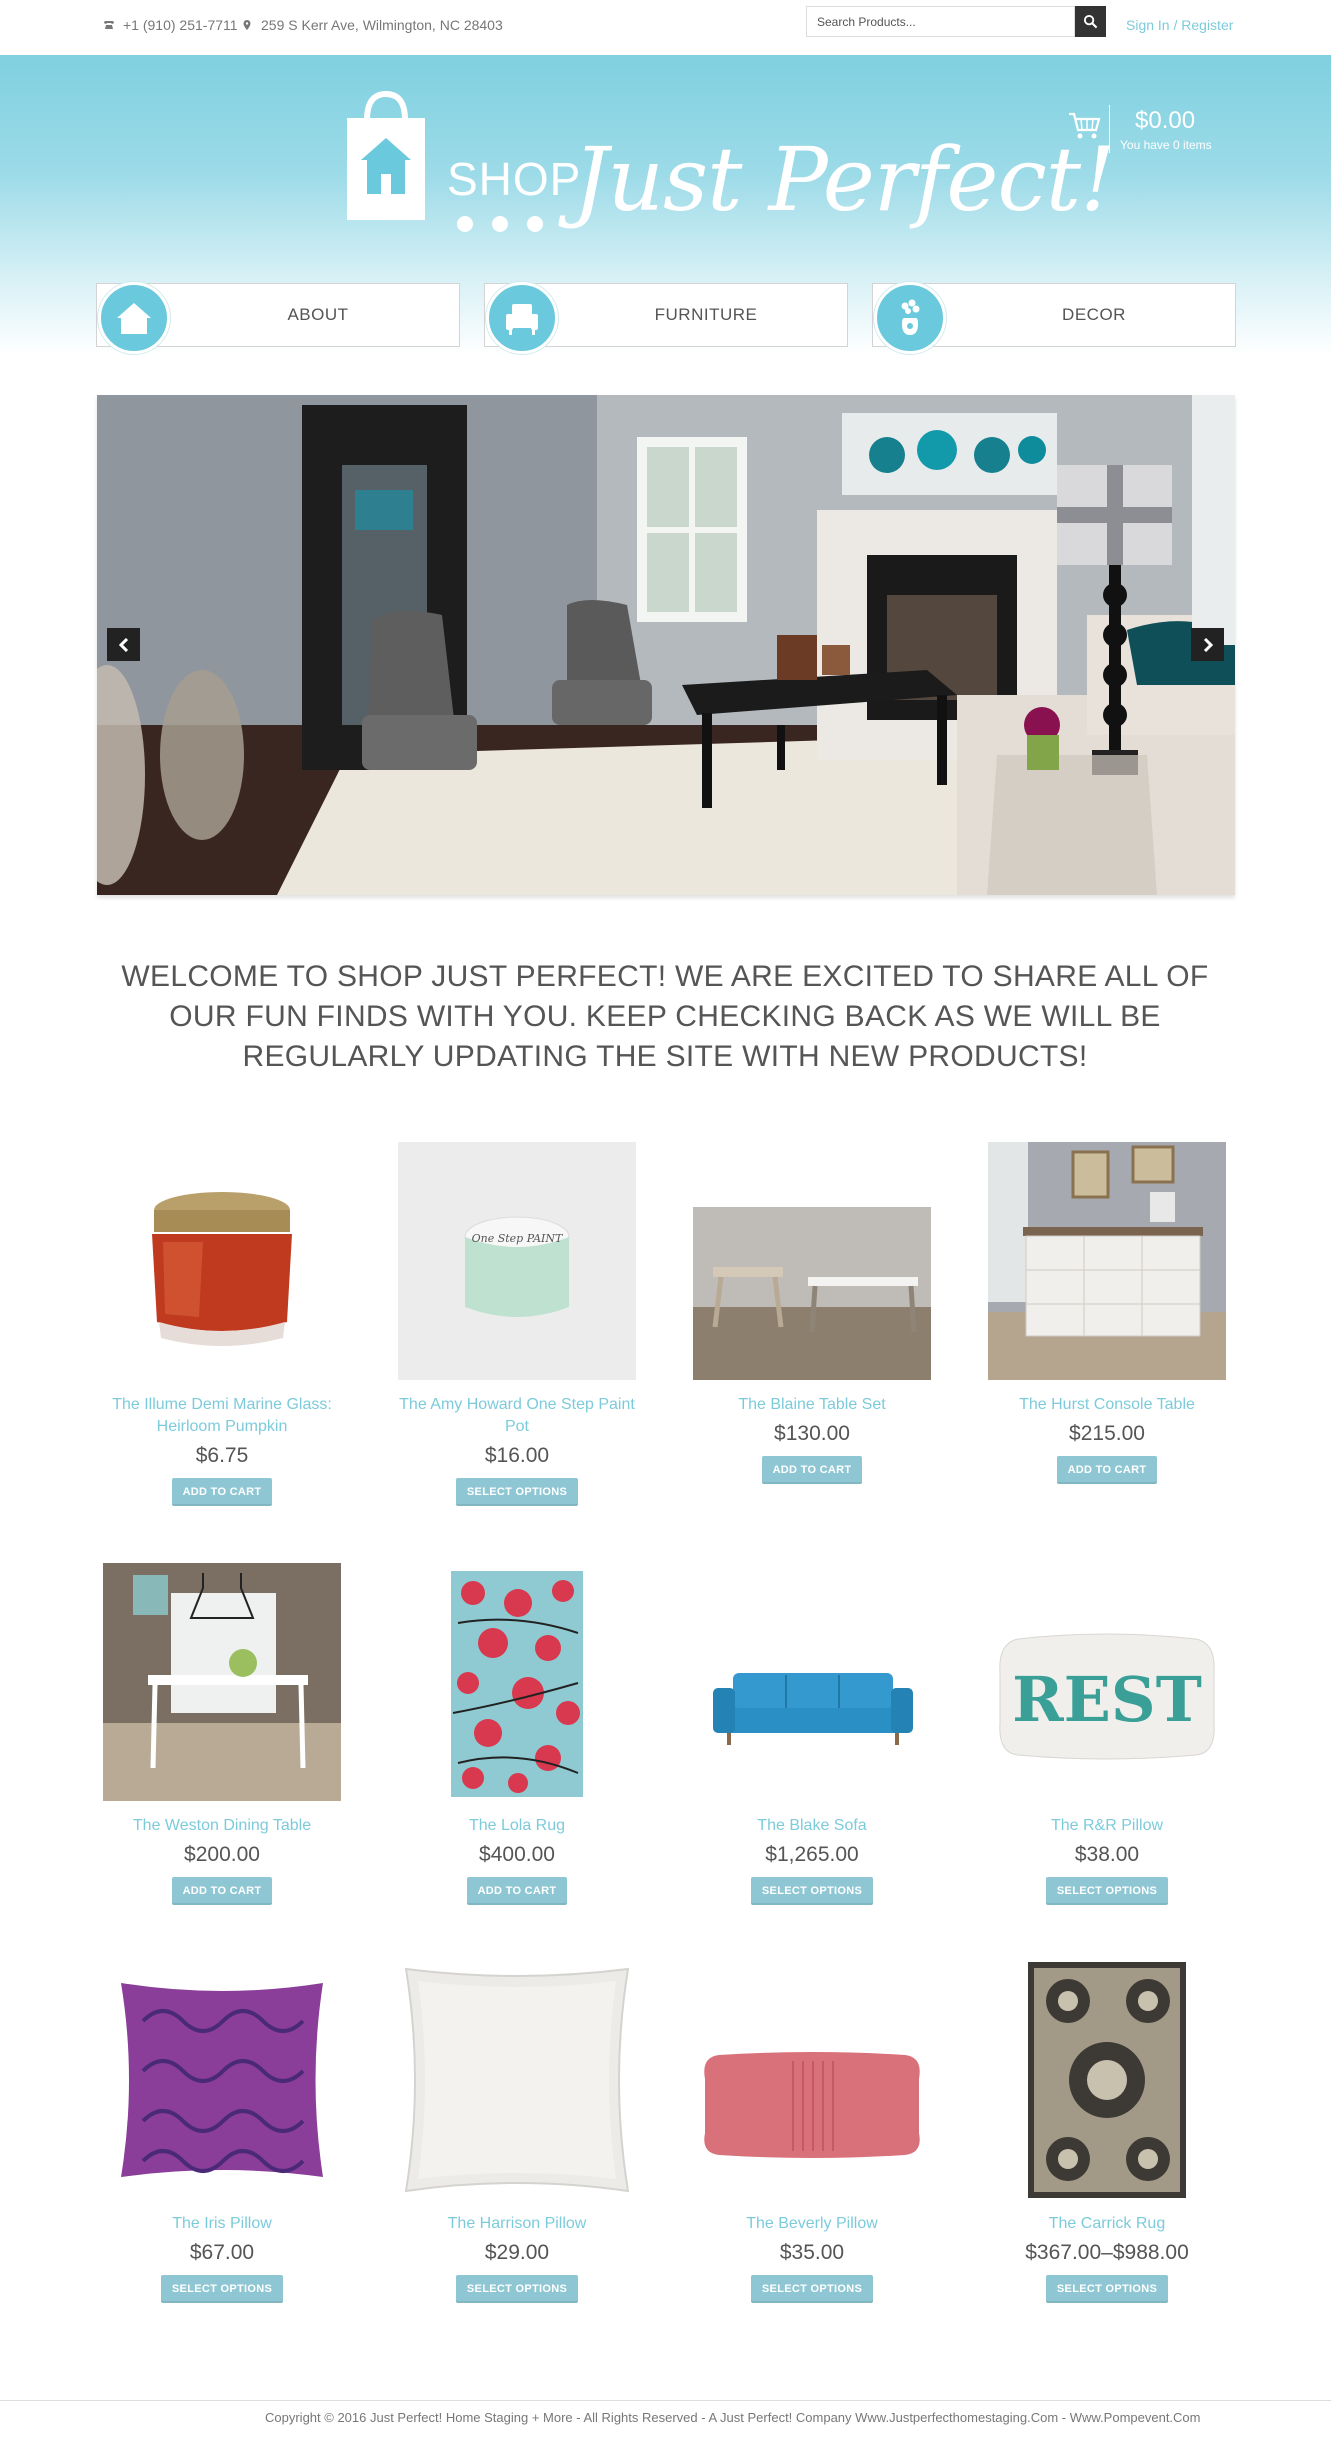  What do you see at coordinates (706, 314) in the screenshot?
I see `nav-furniture-label: FURNITURE` at bounding box center [706, 314].